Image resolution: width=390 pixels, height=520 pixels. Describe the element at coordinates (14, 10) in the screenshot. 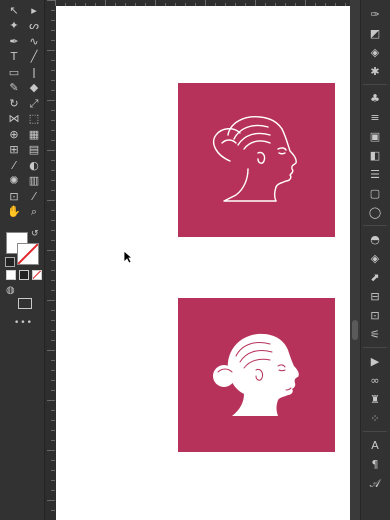

I see `selection-tool: ↖` at that location.